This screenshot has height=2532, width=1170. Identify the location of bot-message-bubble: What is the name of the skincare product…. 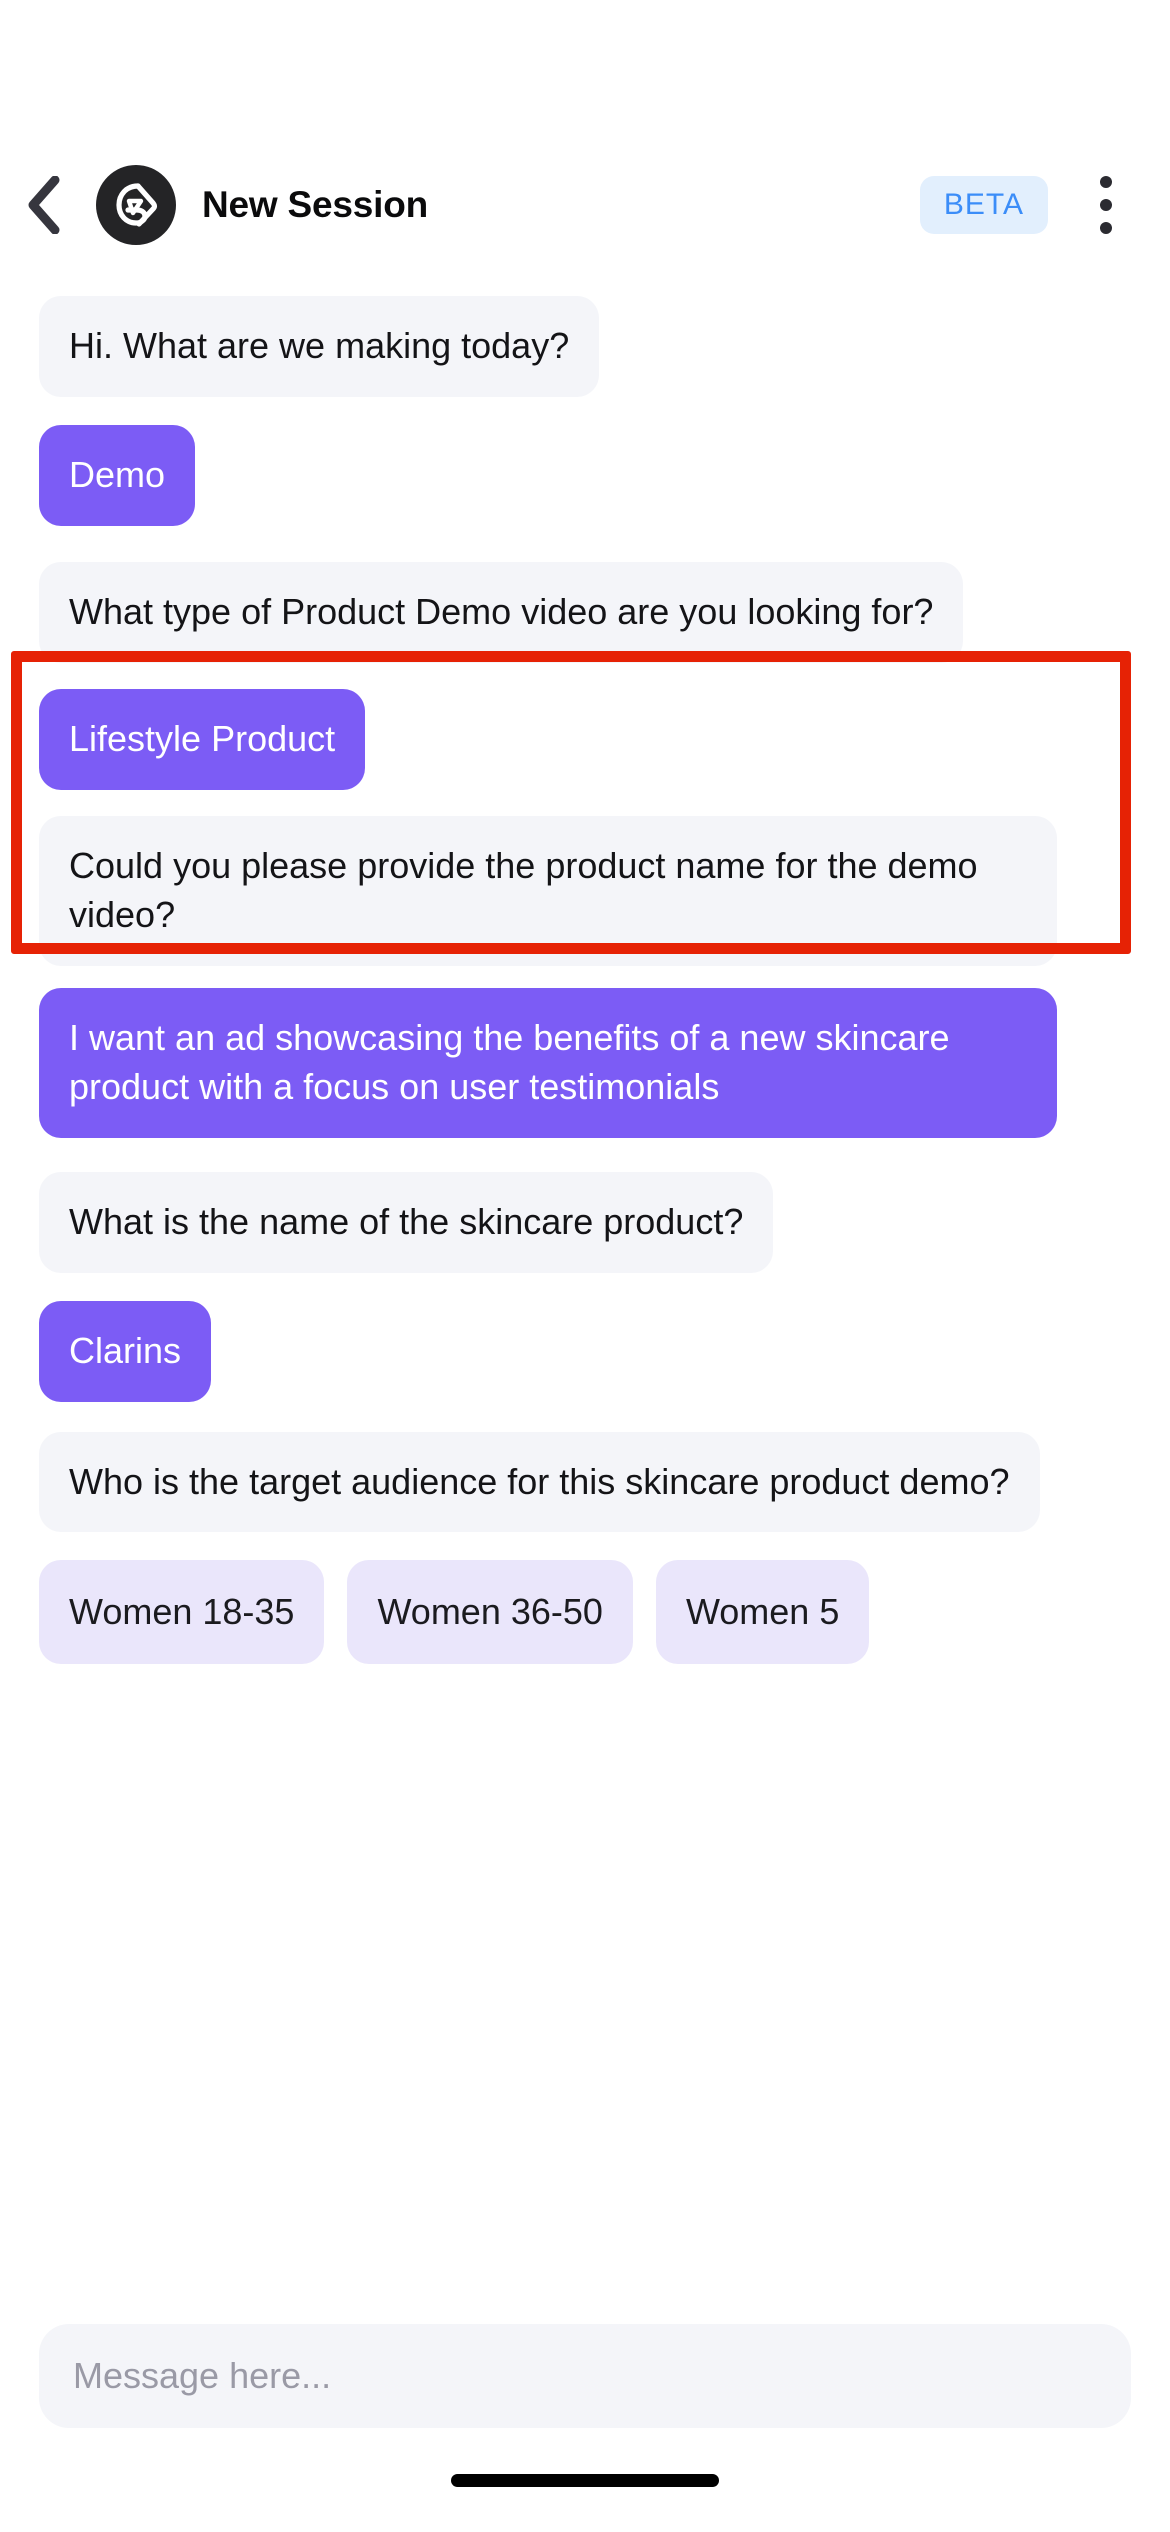
(406, 1222).